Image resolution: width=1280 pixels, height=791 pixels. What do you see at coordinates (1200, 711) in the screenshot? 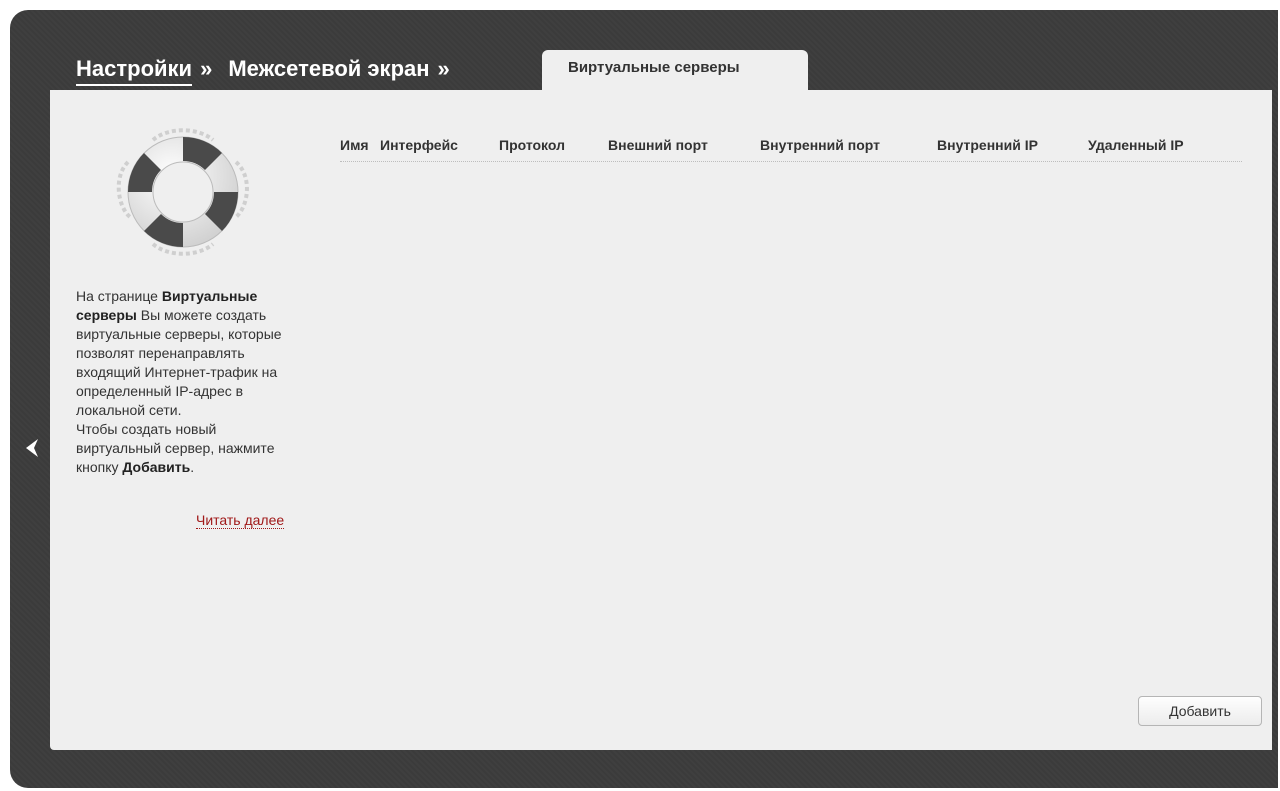
I see `add-button: Добавить` at bounding box center [1200, 711].